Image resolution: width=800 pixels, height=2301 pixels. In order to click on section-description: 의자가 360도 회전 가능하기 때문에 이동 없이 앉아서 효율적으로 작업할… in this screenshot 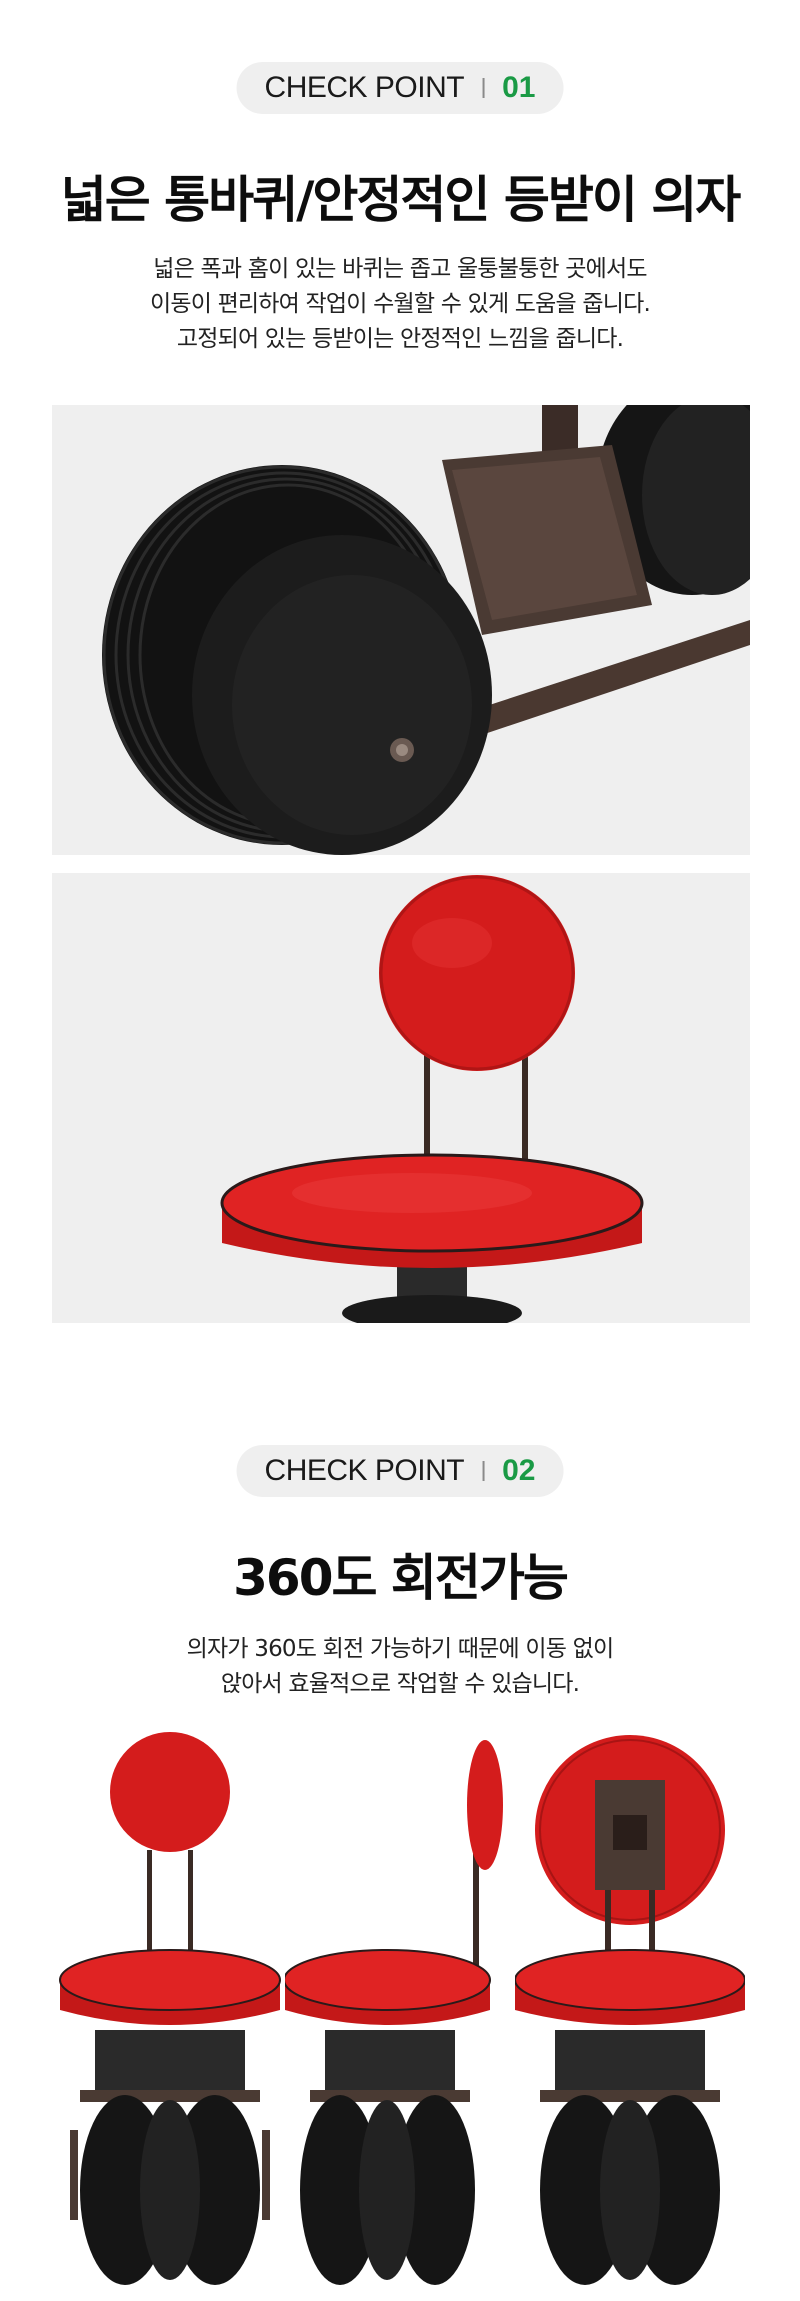, I will do `click(400, 1667)`.